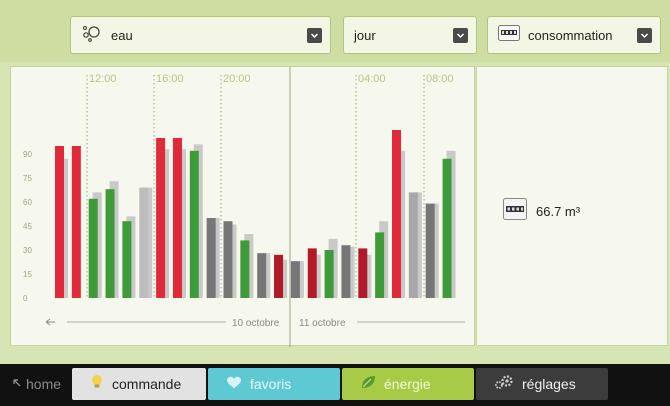 The image size is (670, 406). Describe the element at coordinates (97, 384) in the screenshot. I see `lightbulb-icon` at that location.